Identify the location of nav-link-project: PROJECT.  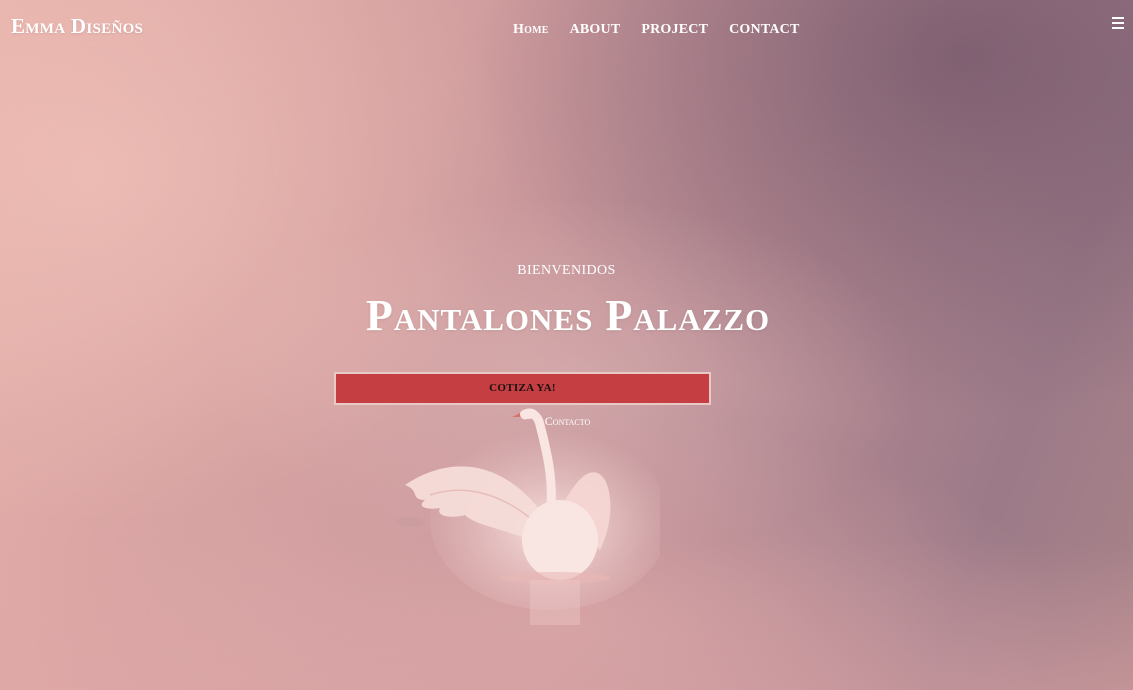
(674, 29).